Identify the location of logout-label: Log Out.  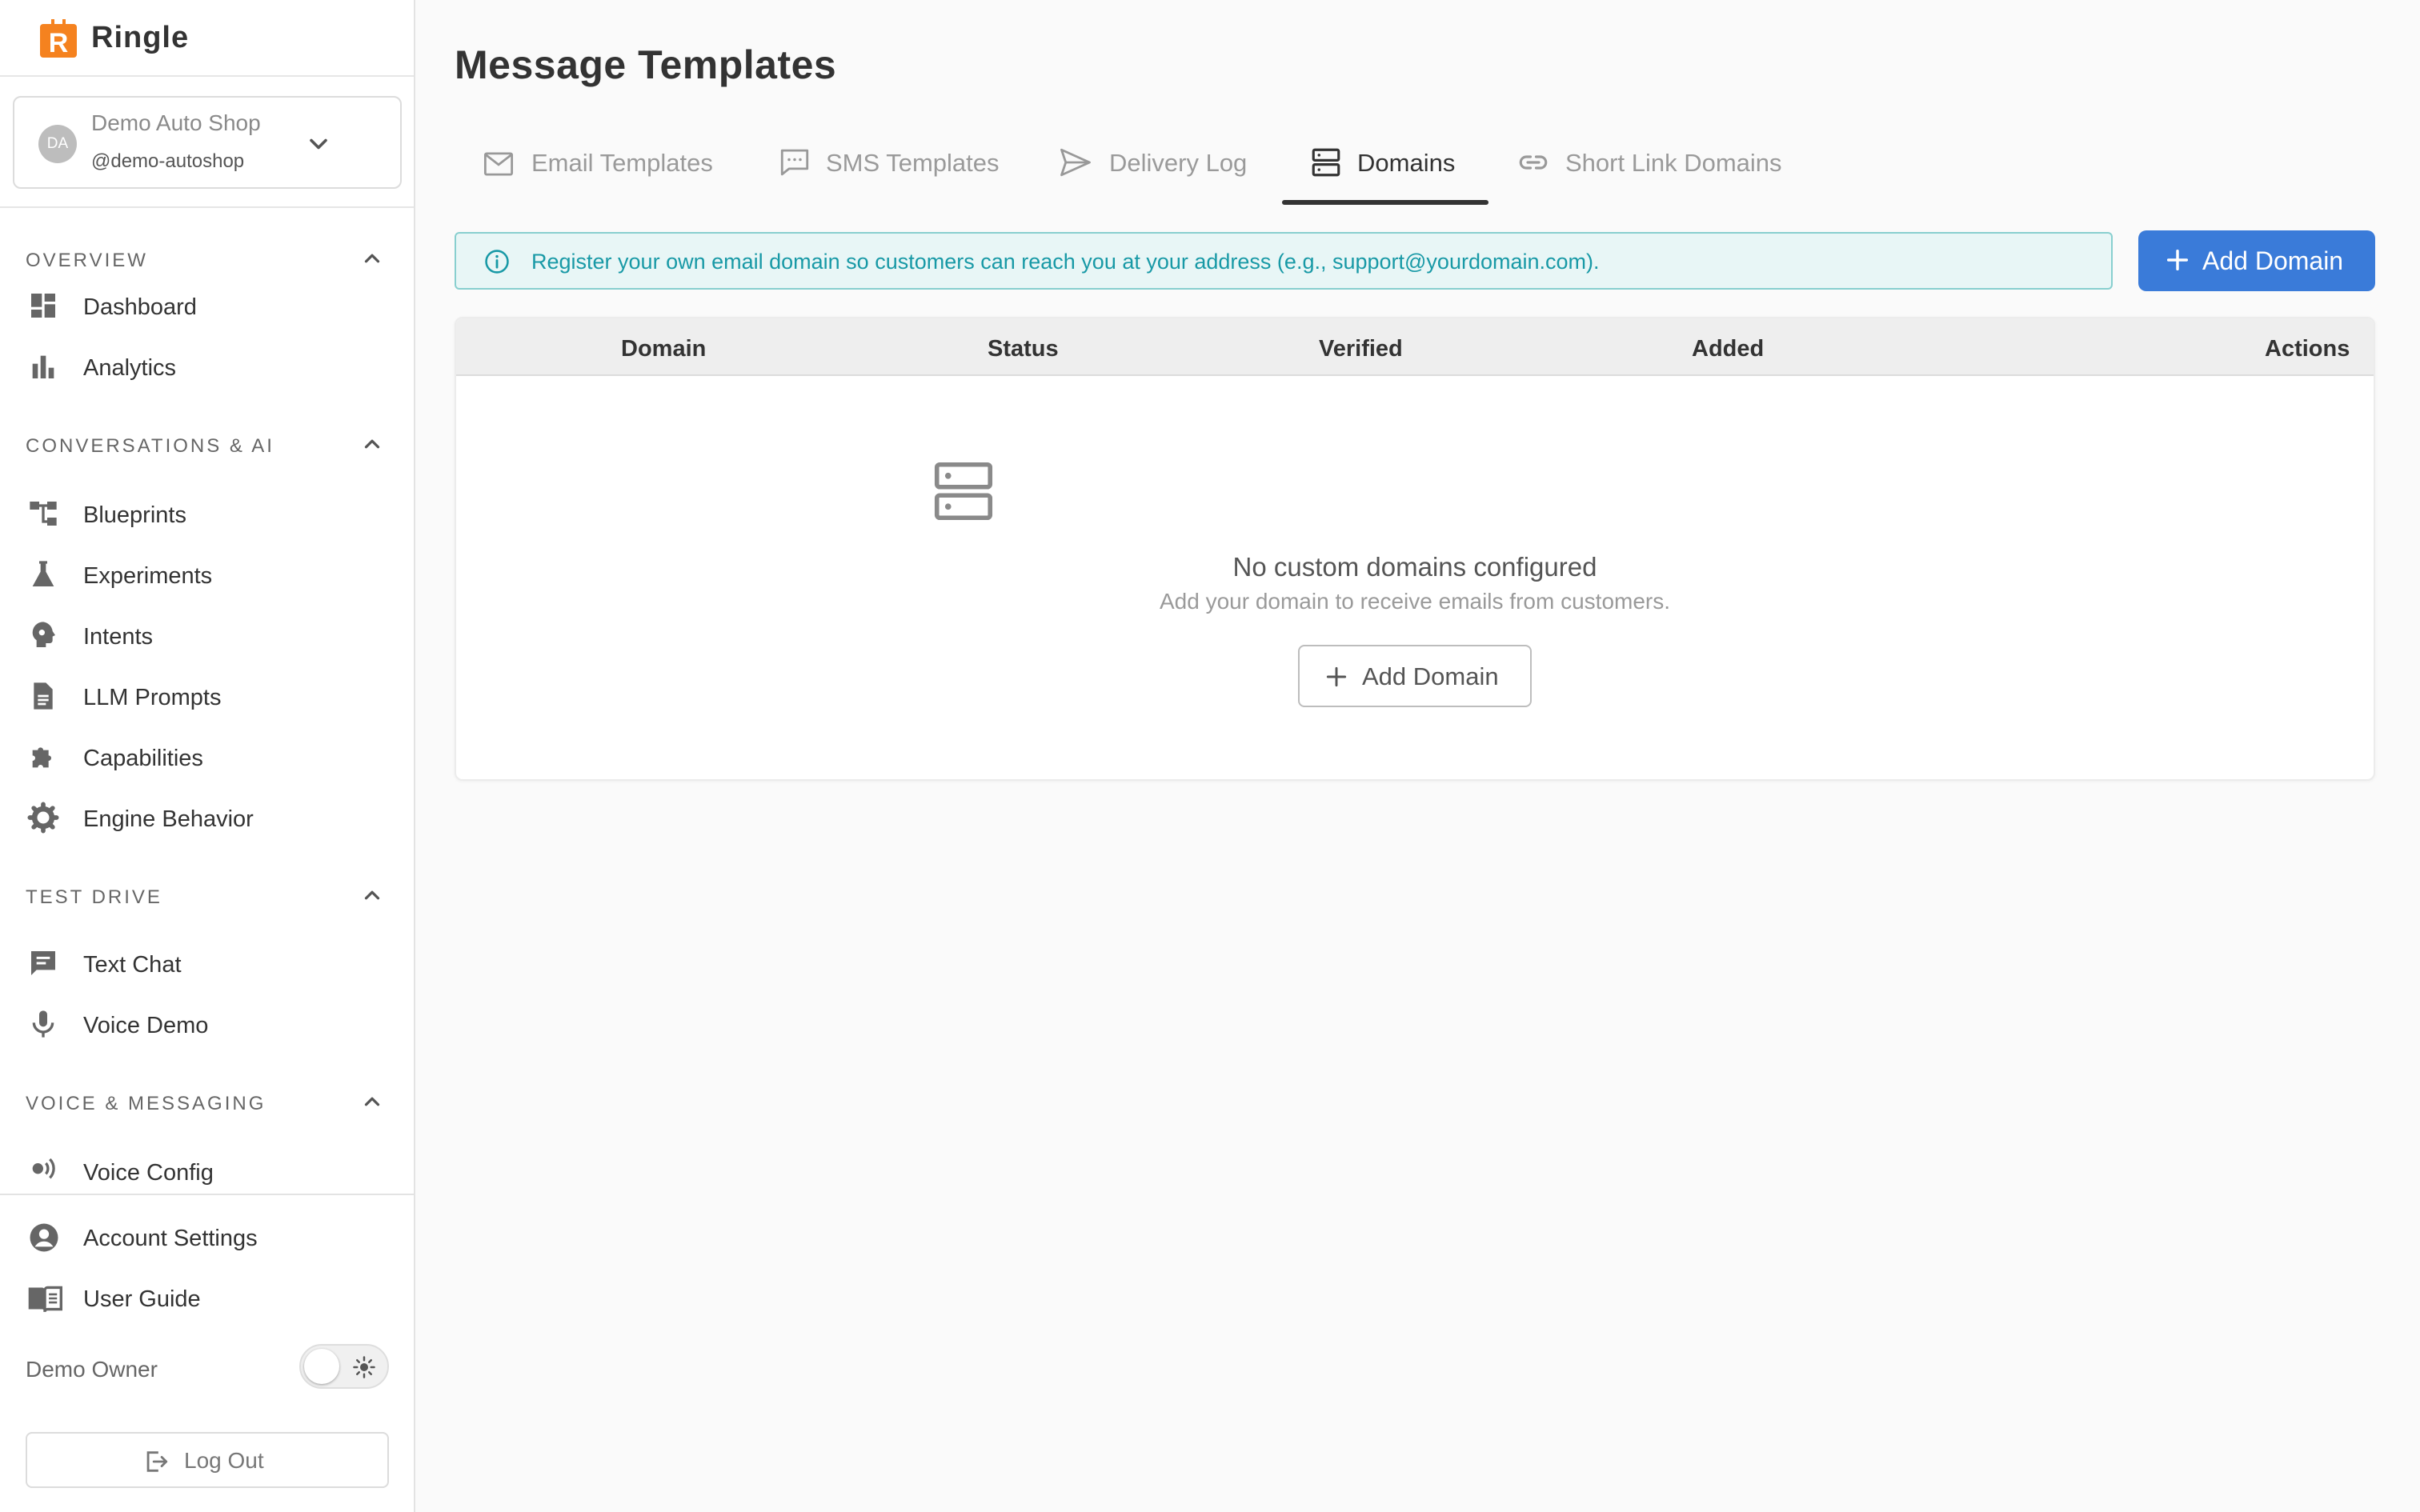
(224, 1460).